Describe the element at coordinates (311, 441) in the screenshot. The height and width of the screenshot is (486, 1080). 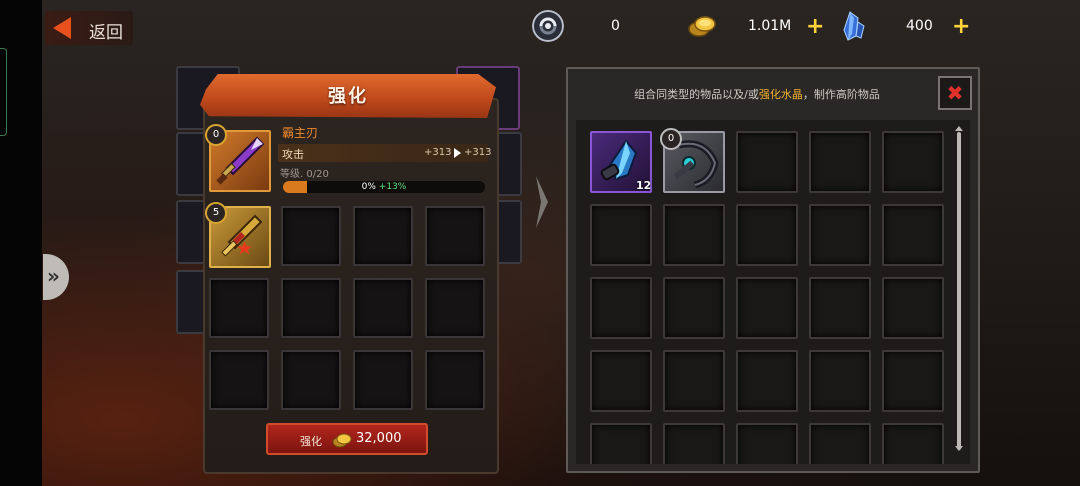
I see `enhance-button-label: 强化` at that location.